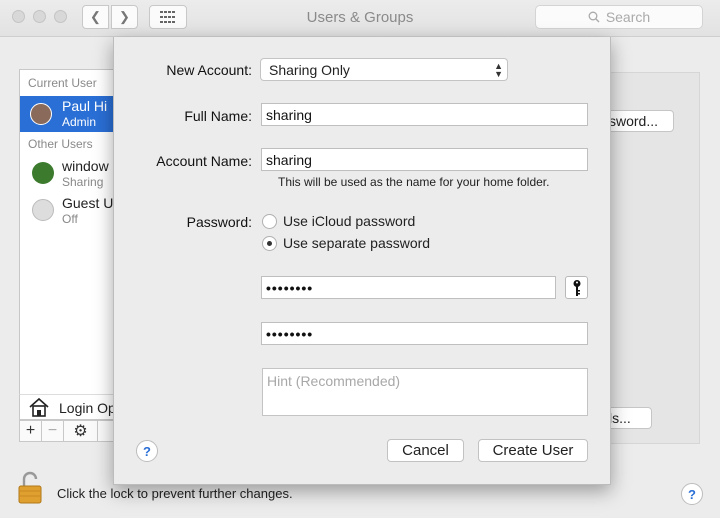  What do you see at coordinates (384, 69) in the screenshot?
I see `account-type-select: Sharing Only ▲ ▼` at bounding box center [384, 69].